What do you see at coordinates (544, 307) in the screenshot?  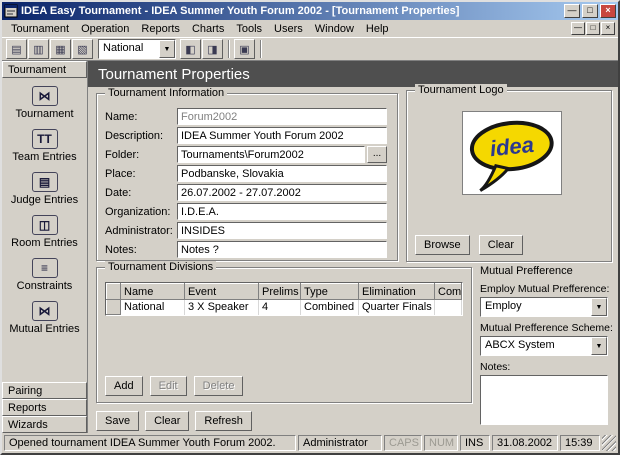 I see `employ-mutual-combobox: Employ ▼` at bounding box center [544, 307].